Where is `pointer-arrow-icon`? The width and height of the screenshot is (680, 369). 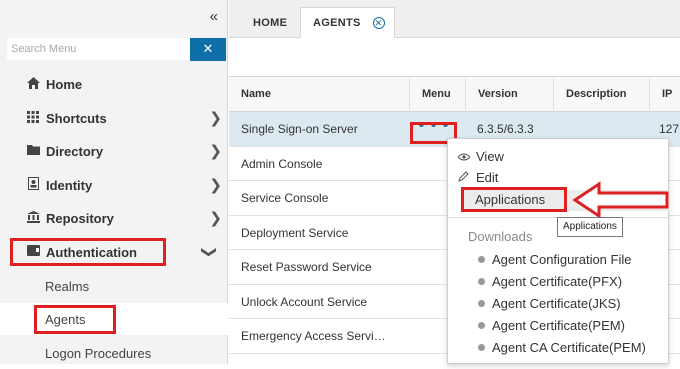 pointer-arrow-icon is located at coordinates (620, 200).